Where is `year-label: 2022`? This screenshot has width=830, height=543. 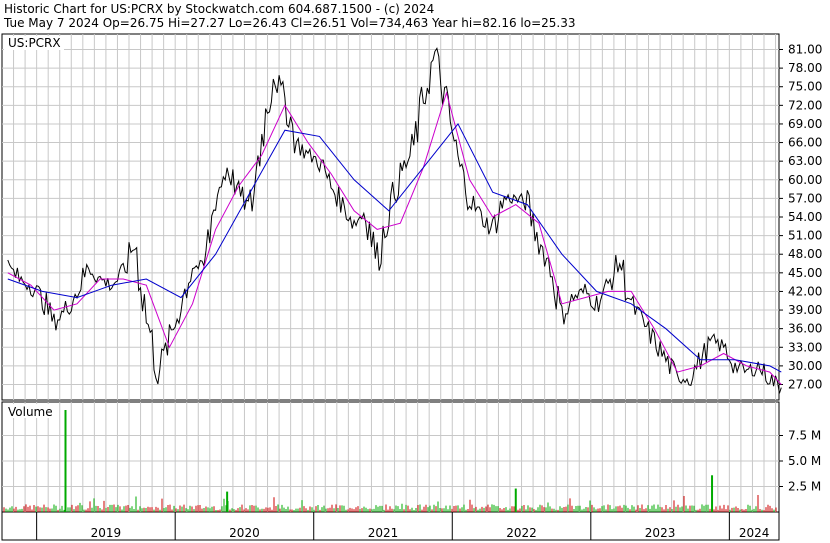 year-label: 2022 is located at coordinates (521, 533).